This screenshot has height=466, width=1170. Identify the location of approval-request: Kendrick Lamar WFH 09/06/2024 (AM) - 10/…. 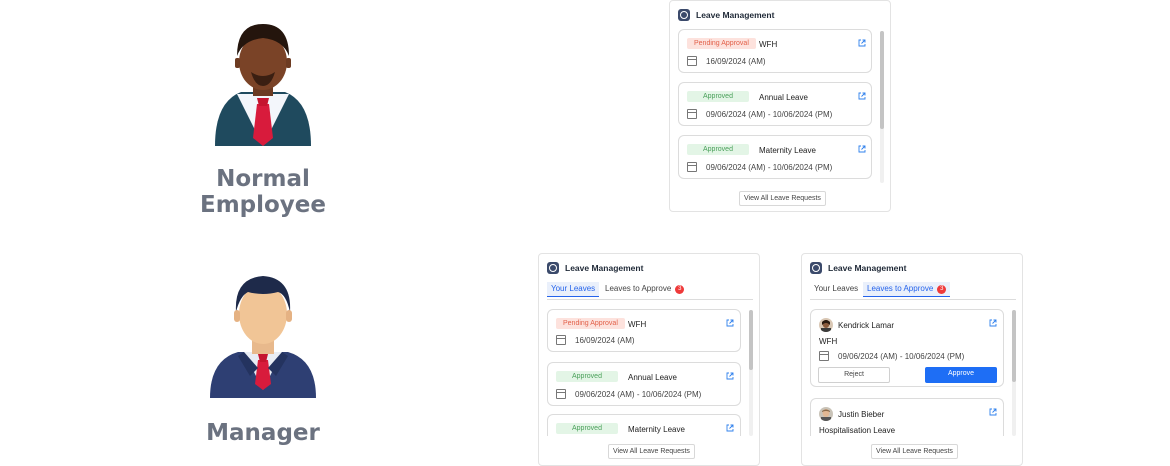
(907, 348).